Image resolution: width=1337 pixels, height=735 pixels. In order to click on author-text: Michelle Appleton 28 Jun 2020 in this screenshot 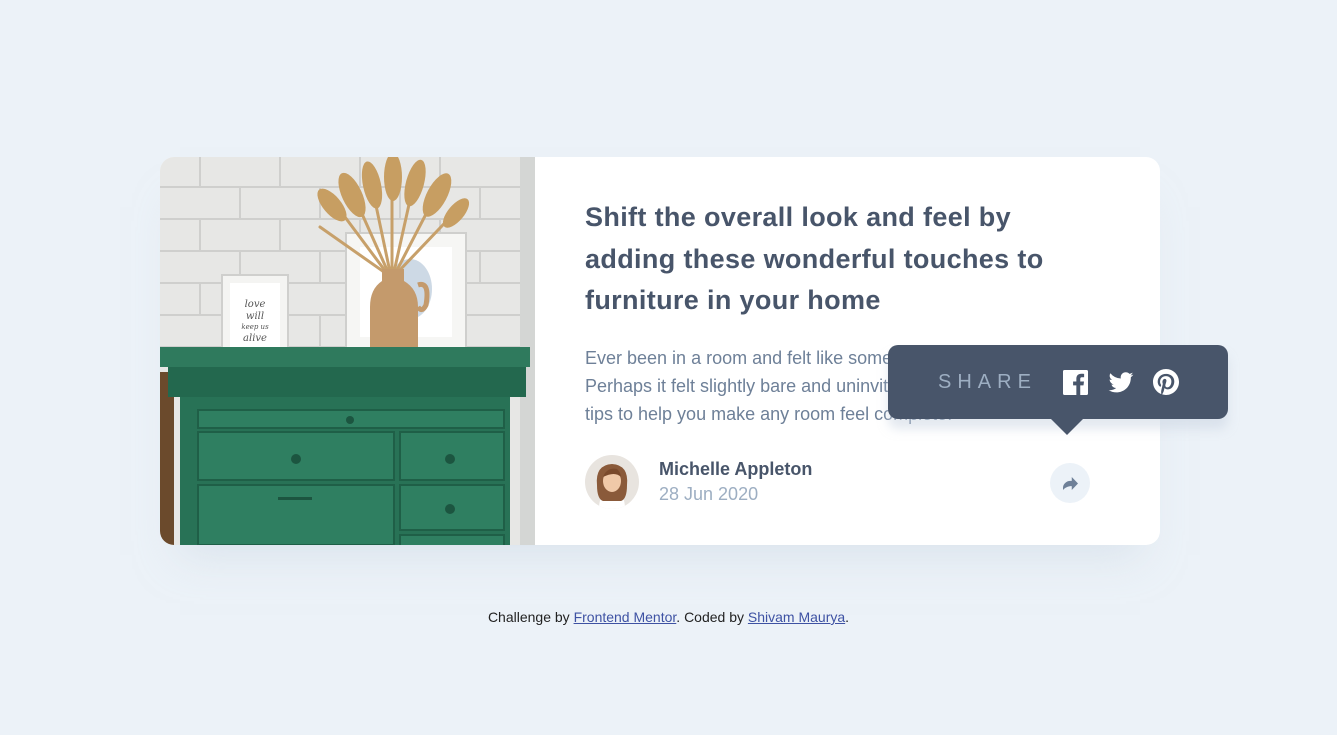, I will do `click(735, 482)`.